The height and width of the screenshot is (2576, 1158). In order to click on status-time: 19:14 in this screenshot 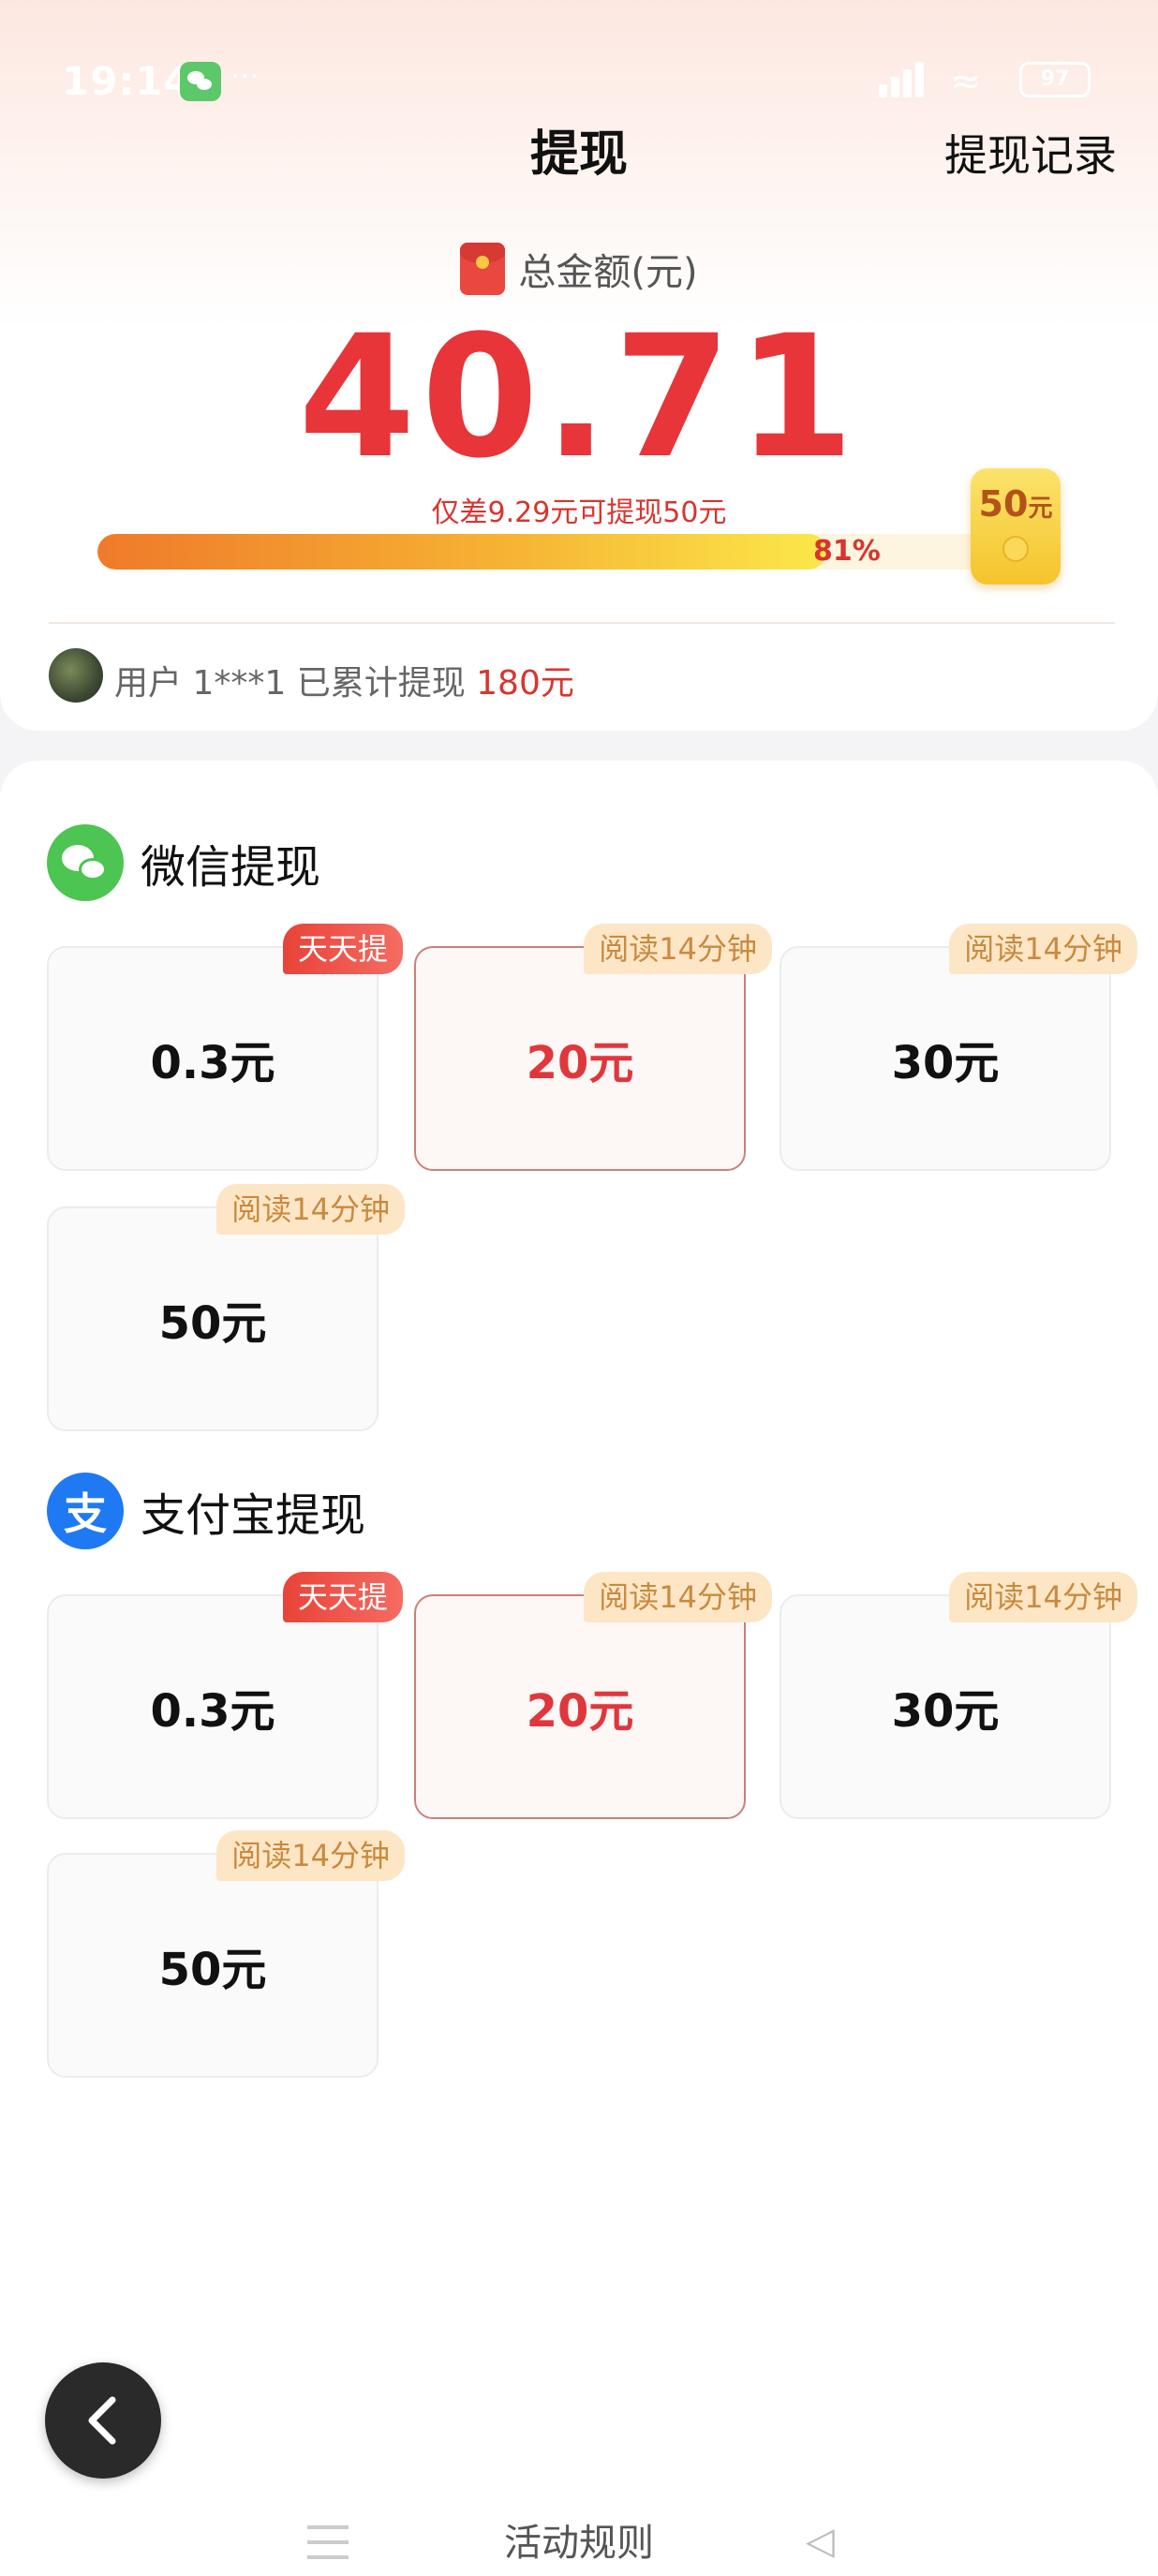, I will do `click(127, 81)`.